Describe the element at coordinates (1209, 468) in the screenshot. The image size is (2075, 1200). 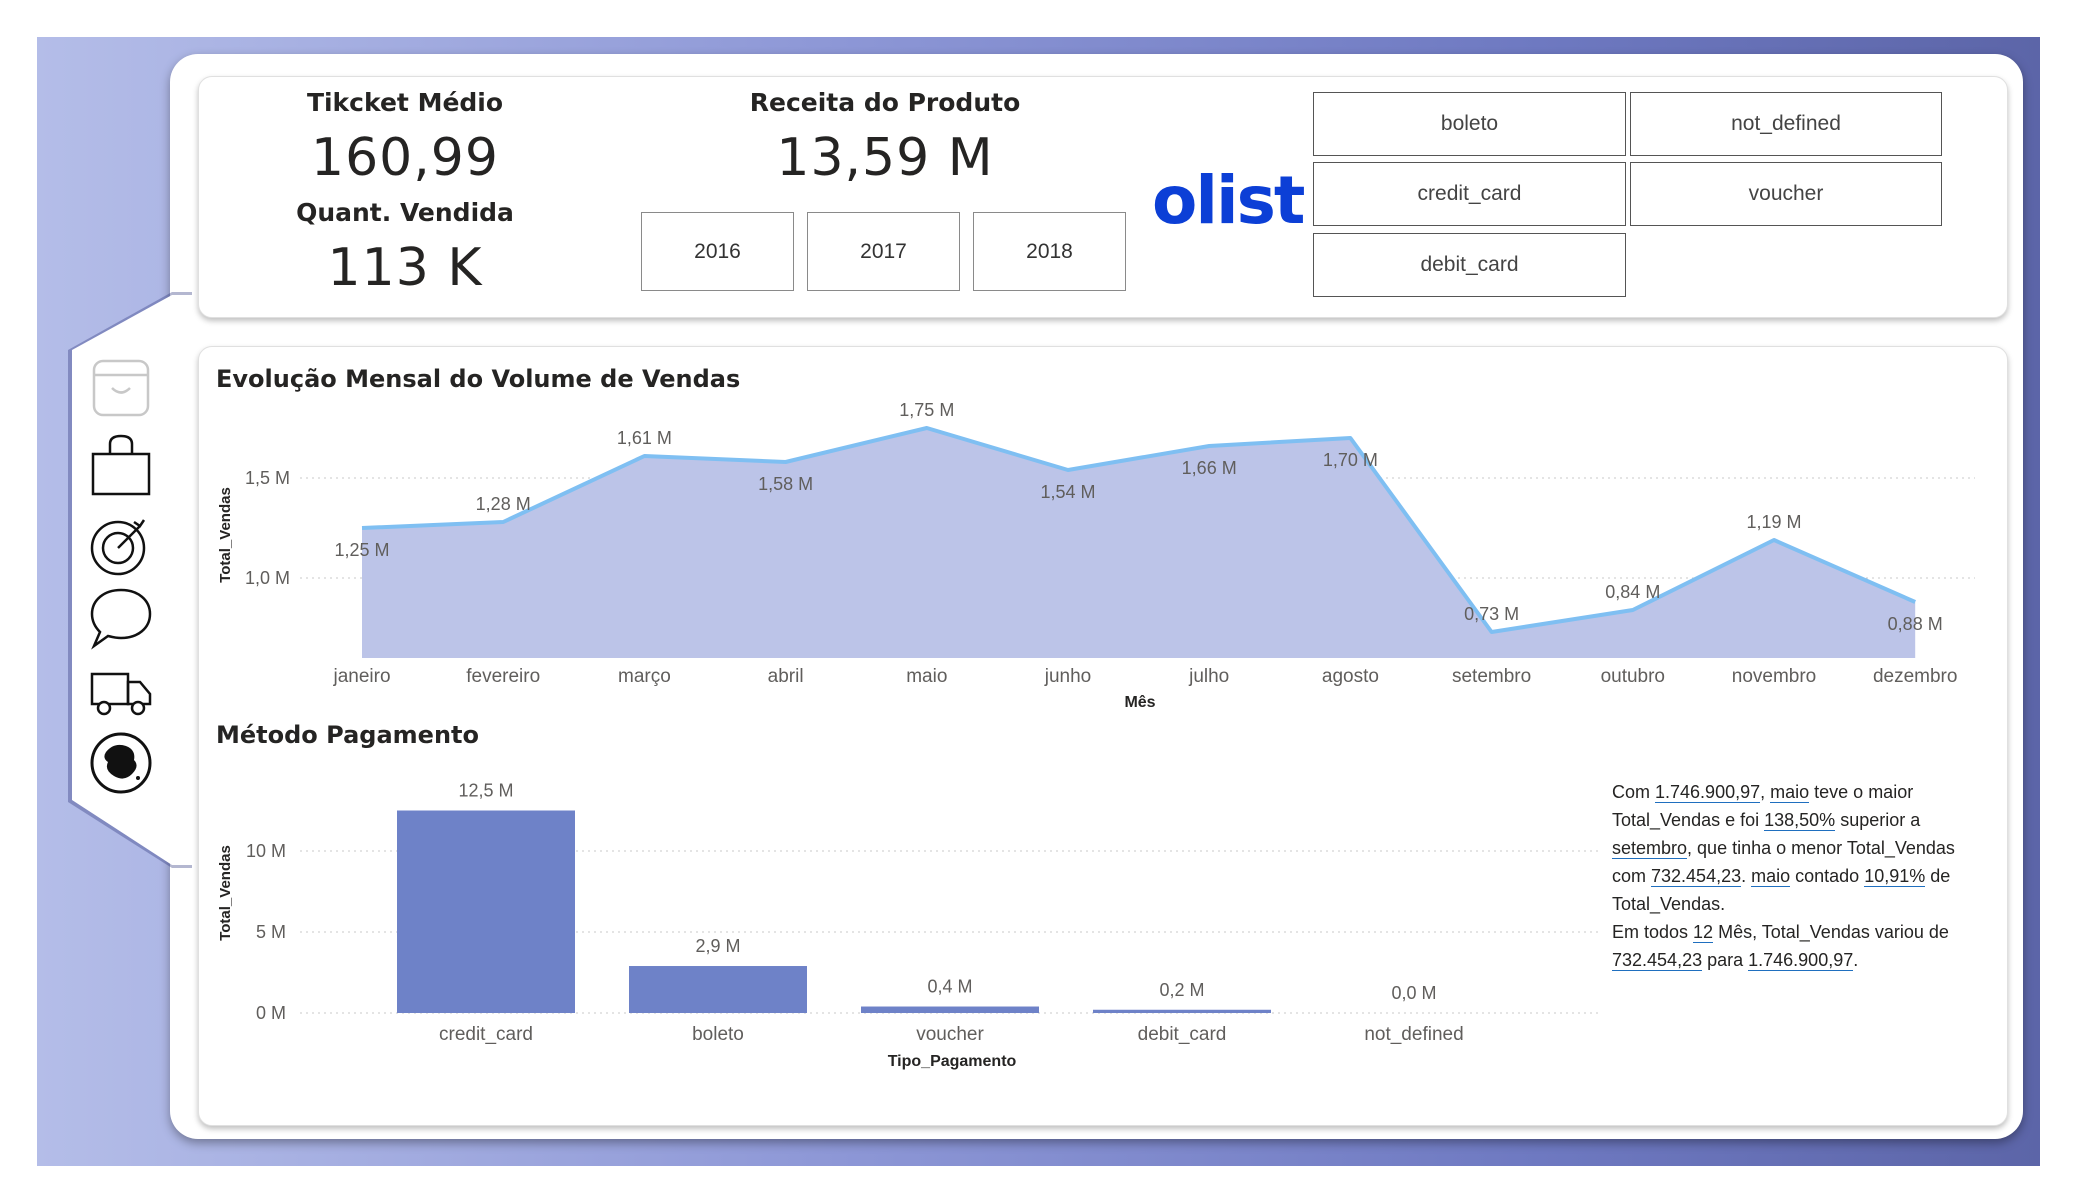
I see `area-data-label-6: 1,66 M` at that location.